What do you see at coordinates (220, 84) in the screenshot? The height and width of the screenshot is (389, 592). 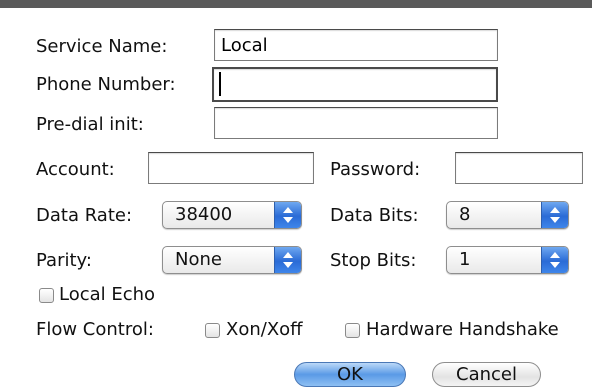 I see `text-cursor` at bounding box center [220, 84].